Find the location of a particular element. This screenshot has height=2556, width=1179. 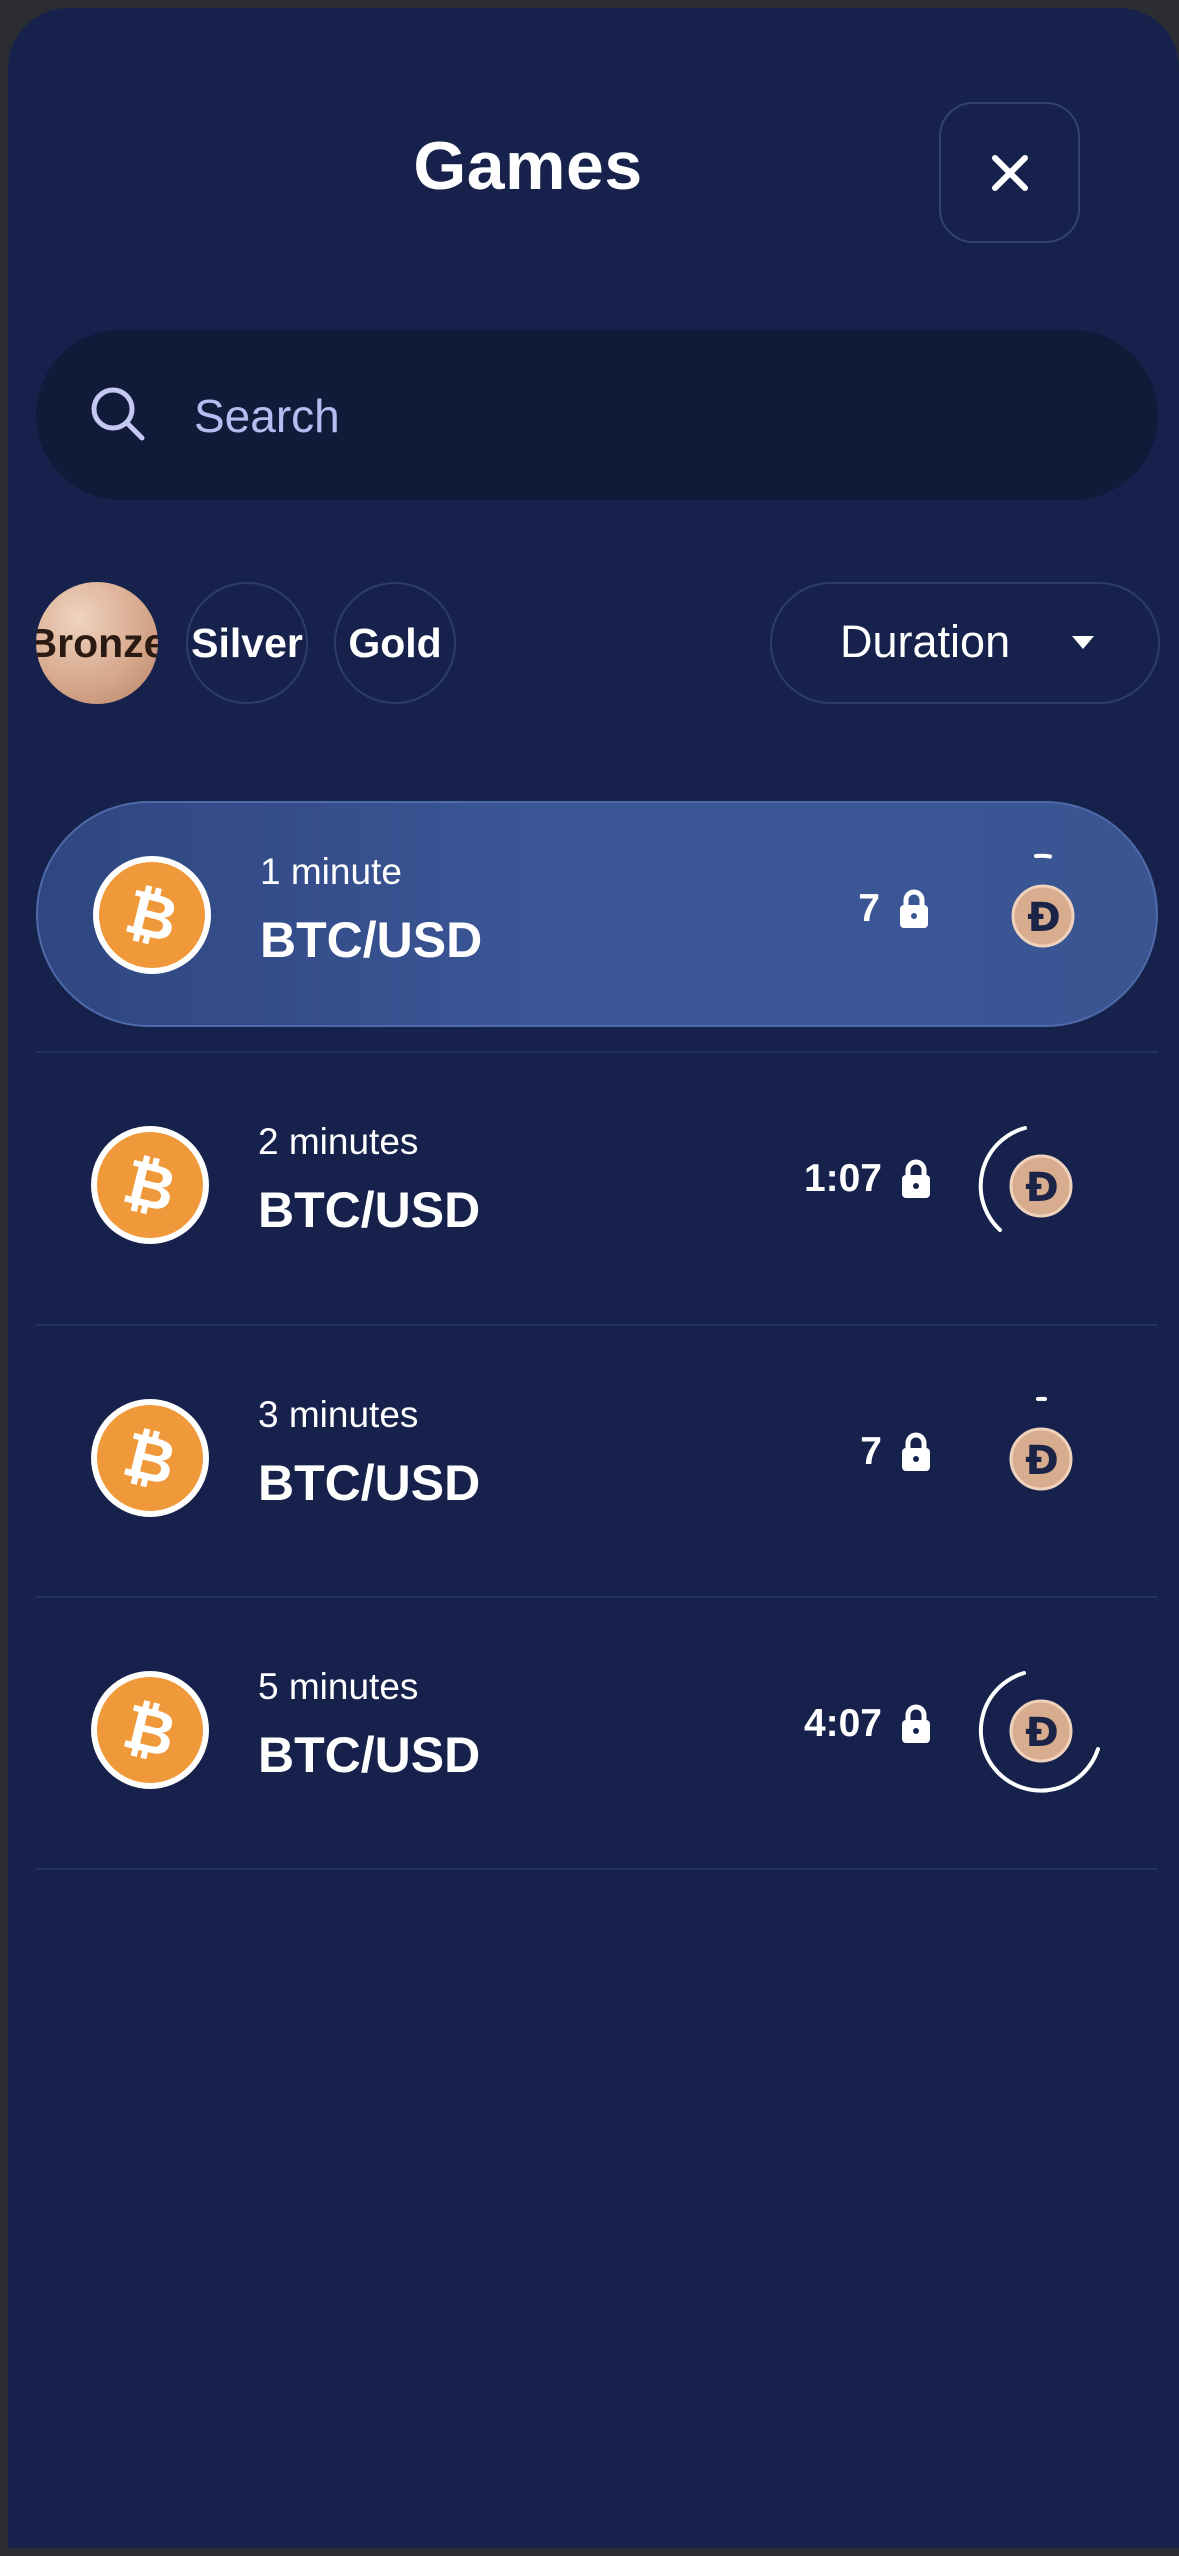

duration-dropdown: Duration is located at coordinates (965, 643).